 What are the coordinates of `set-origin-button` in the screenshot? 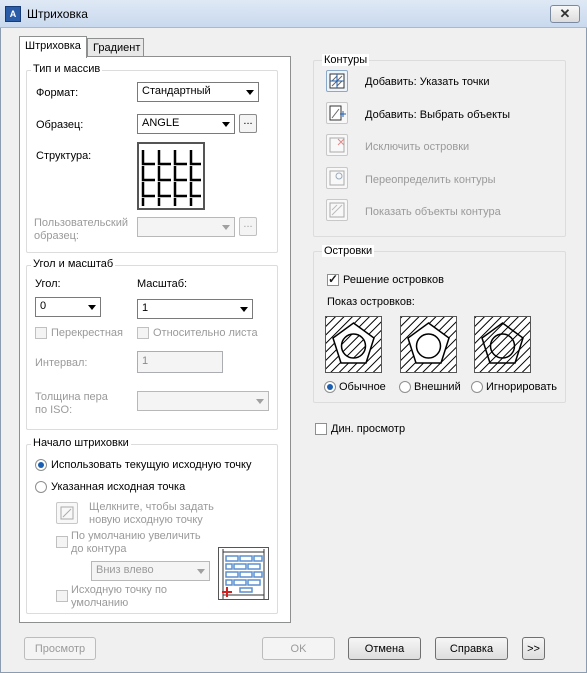 It's located at (67, 513).